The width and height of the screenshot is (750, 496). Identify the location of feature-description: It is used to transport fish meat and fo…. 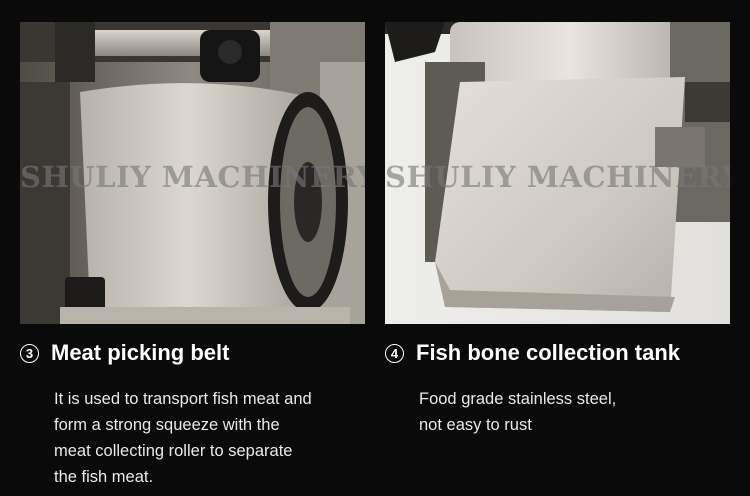
(204, 438).